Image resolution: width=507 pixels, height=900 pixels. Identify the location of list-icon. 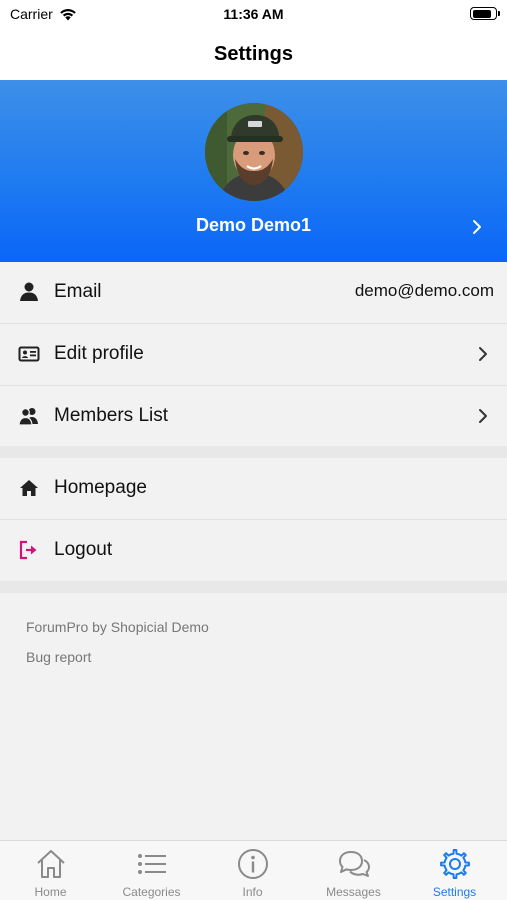
(151, 864).